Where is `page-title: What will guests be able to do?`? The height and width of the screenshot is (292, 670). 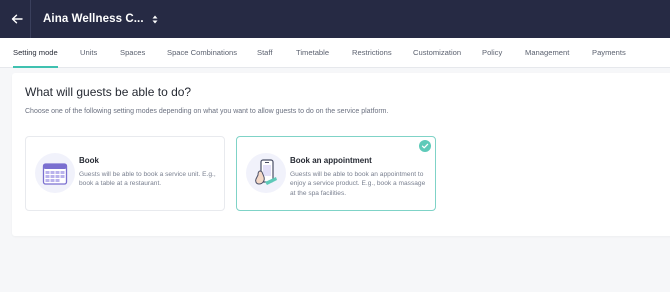
page-title: What will guests be able to do? is located at coordinates (108, 92).